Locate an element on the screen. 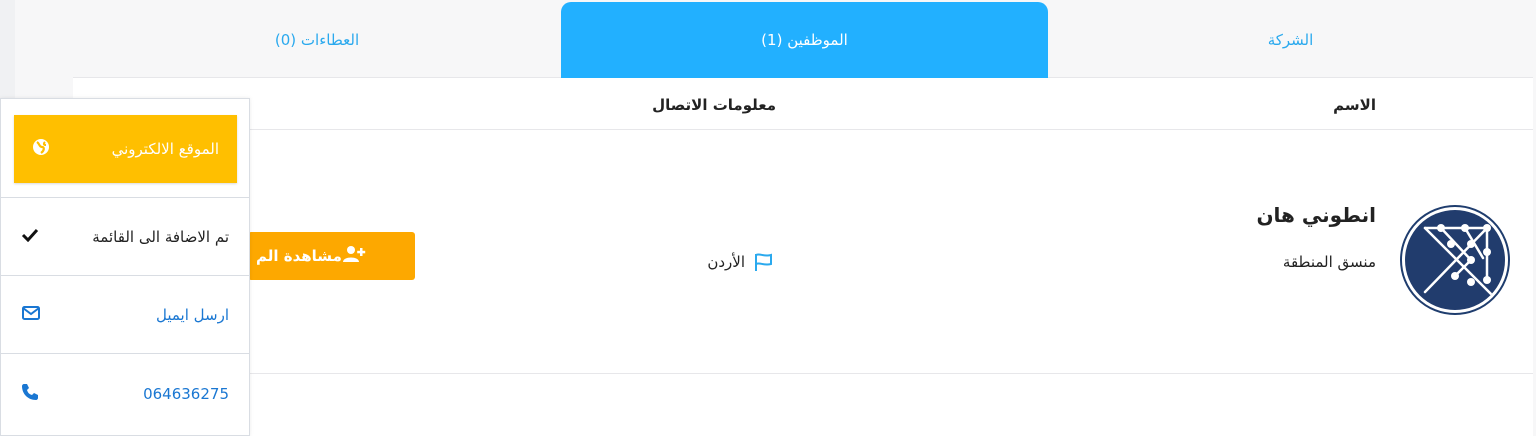 Image resolution: width=1536 pixels, height=436 pixels. tab-employees-label: الموظفين (1) is located at coordinates (804, 40).